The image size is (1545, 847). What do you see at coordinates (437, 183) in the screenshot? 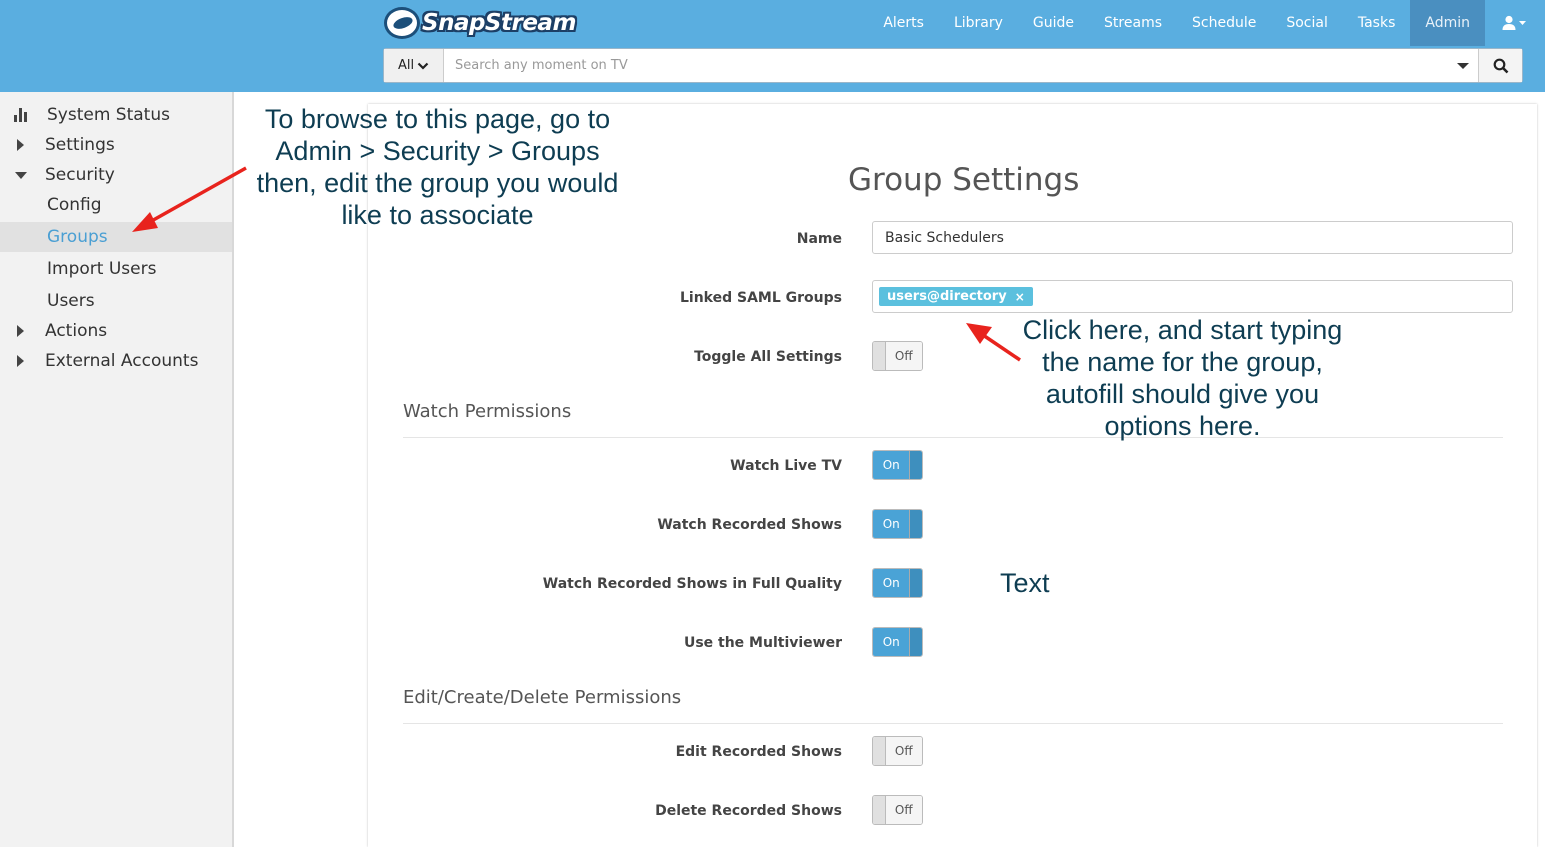
I see `note-line: then, edit the group you would` at bounding box center [437, 183].